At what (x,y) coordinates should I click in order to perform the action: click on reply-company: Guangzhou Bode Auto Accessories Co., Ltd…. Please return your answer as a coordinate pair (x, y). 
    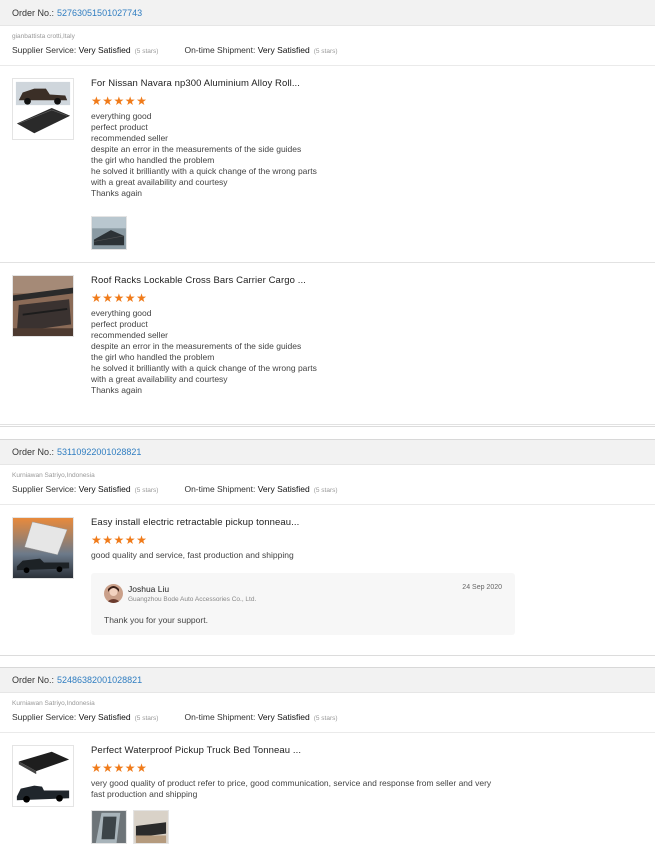
    Looking at the image, I should click on (192, 599).